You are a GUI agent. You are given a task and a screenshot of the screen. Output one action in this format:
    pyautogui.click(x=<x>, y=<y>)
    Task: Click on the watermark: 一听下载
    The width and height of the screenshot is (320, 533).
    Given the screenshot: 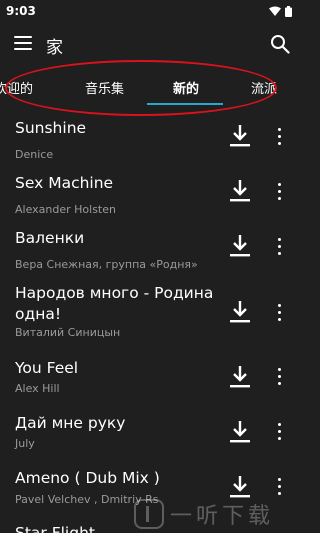 What is the action you would take?
    pyautogui.click(x=216, y=514)
    